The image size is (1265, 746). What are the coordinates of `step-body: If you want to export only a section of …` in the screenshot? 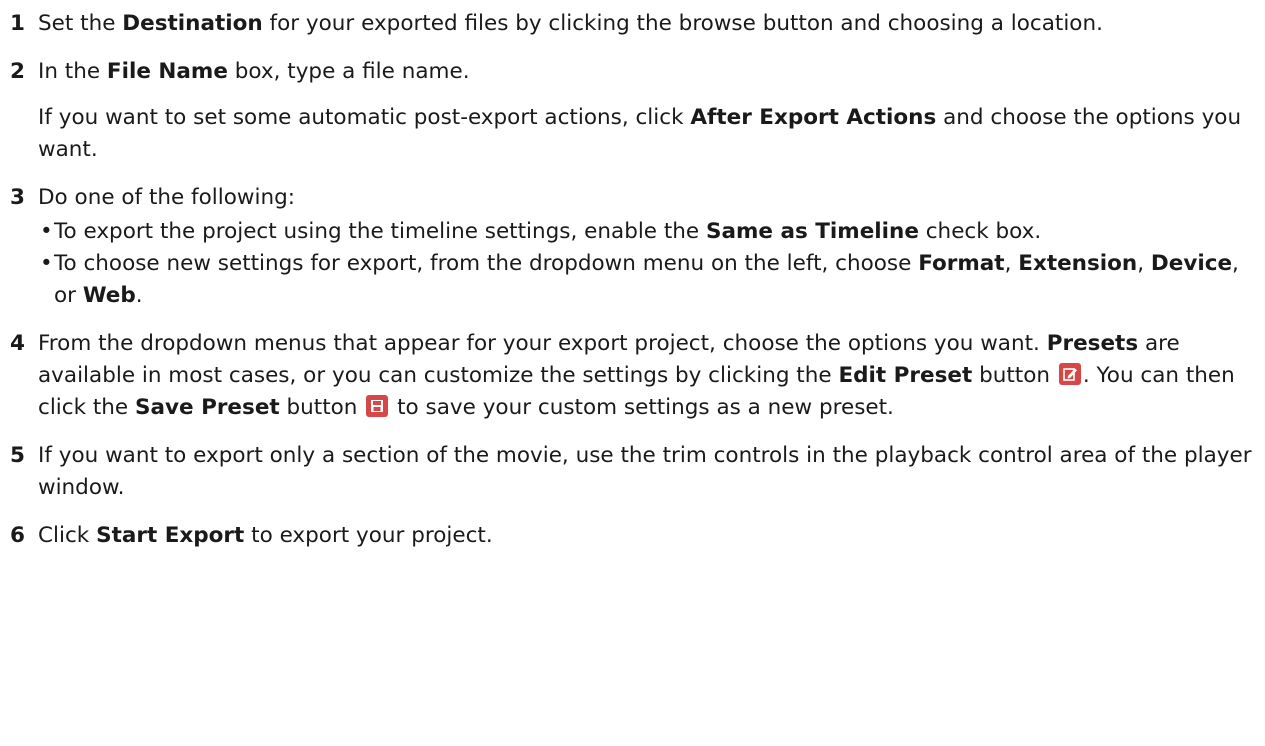 It's located at (646, 472).